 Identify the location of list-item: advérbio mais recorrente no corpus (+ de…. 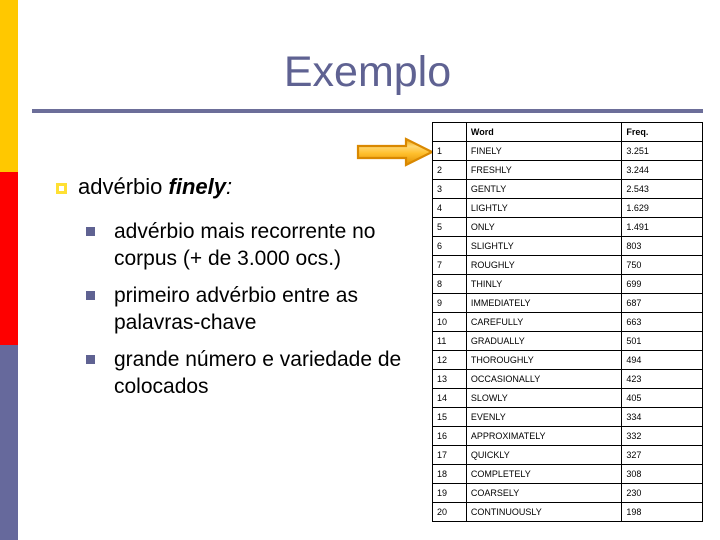
(248, 245).